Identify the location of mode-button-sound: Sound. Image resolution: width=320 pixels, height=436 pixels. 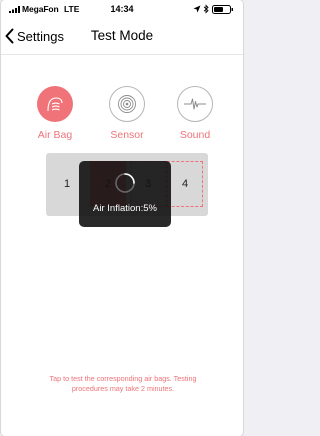
(195, 113).